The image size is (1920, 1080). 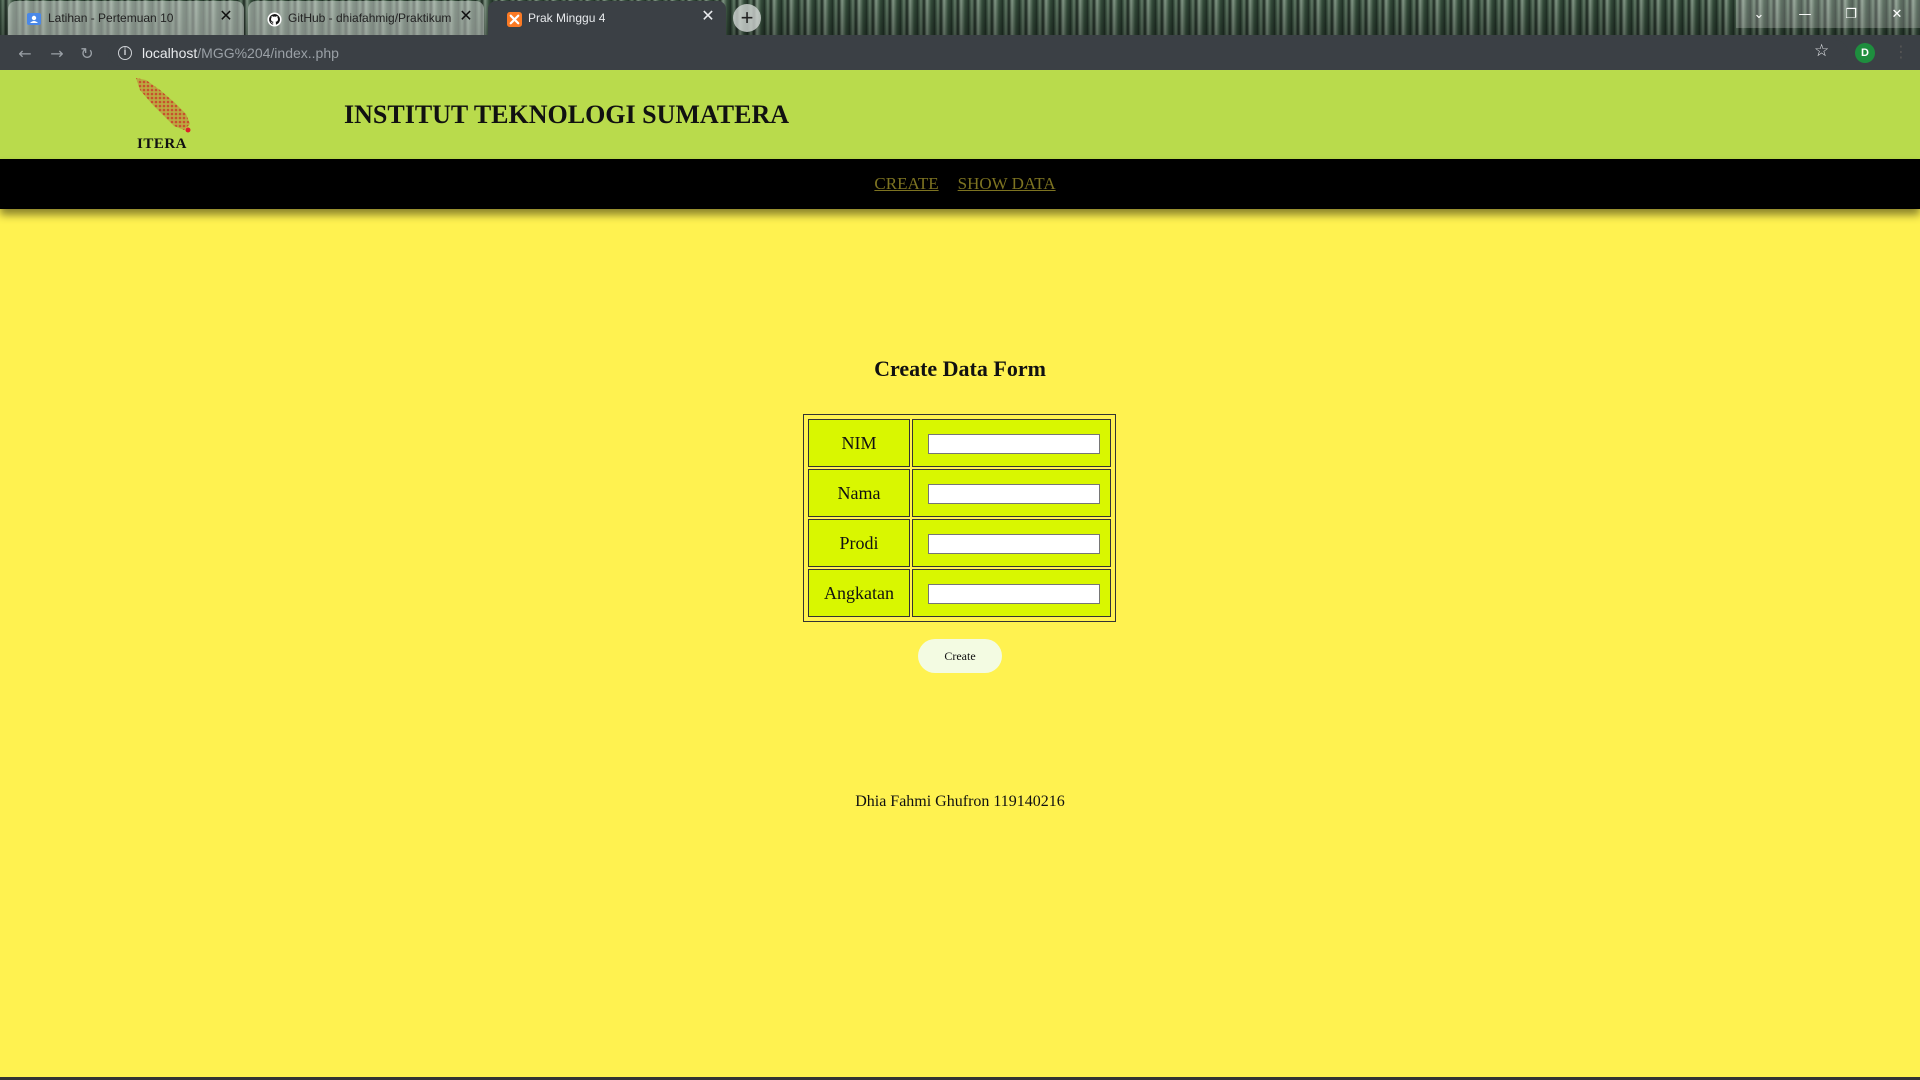 What do you see at coordinates (163, 105) in the screenshot?
I see `itera-logo-icon` at bounding box center [163, 105].